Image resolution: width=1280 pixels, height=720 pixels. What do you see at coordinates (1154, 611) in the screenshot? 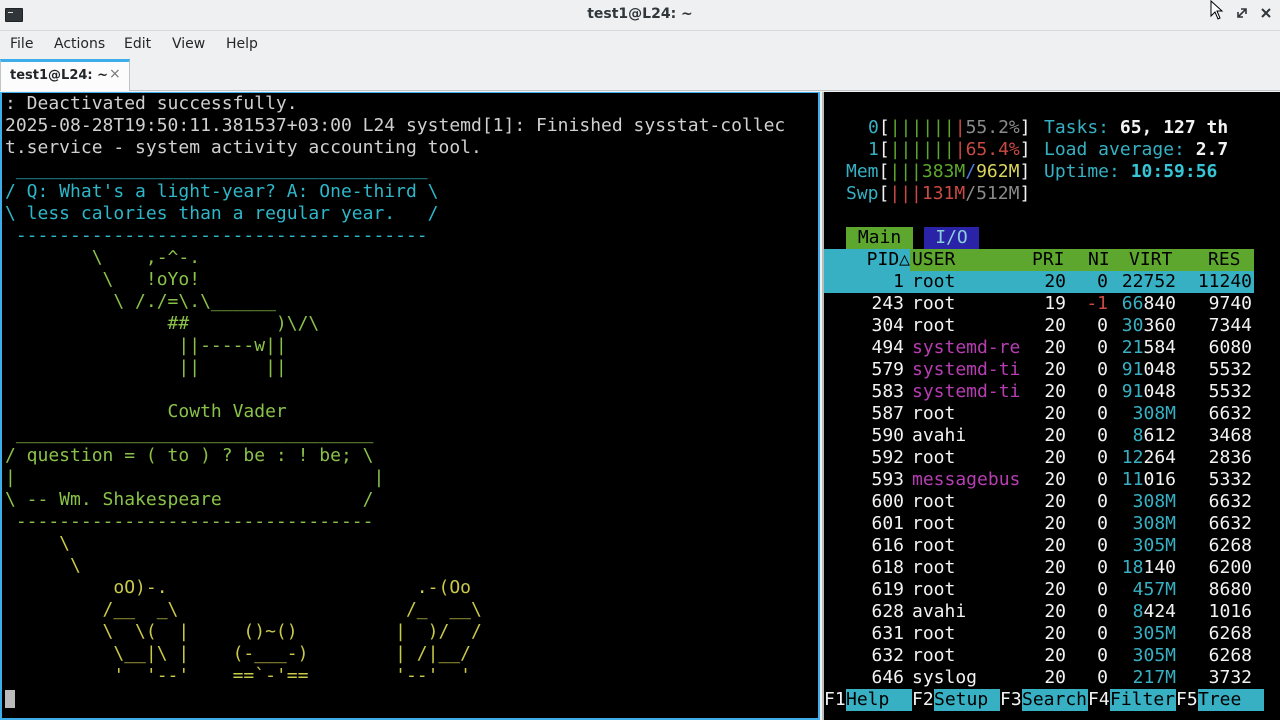
I see `virt-cell: 8424` at bounding box center [1154, 611].